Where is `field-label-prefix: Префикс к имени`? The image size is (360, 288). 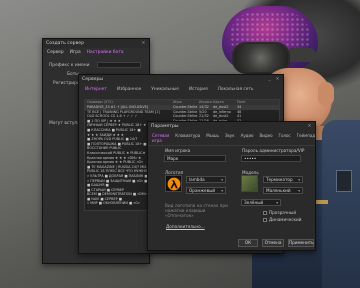 field-label-prefix: Префикс к имени is located at coordinates (69, 65).